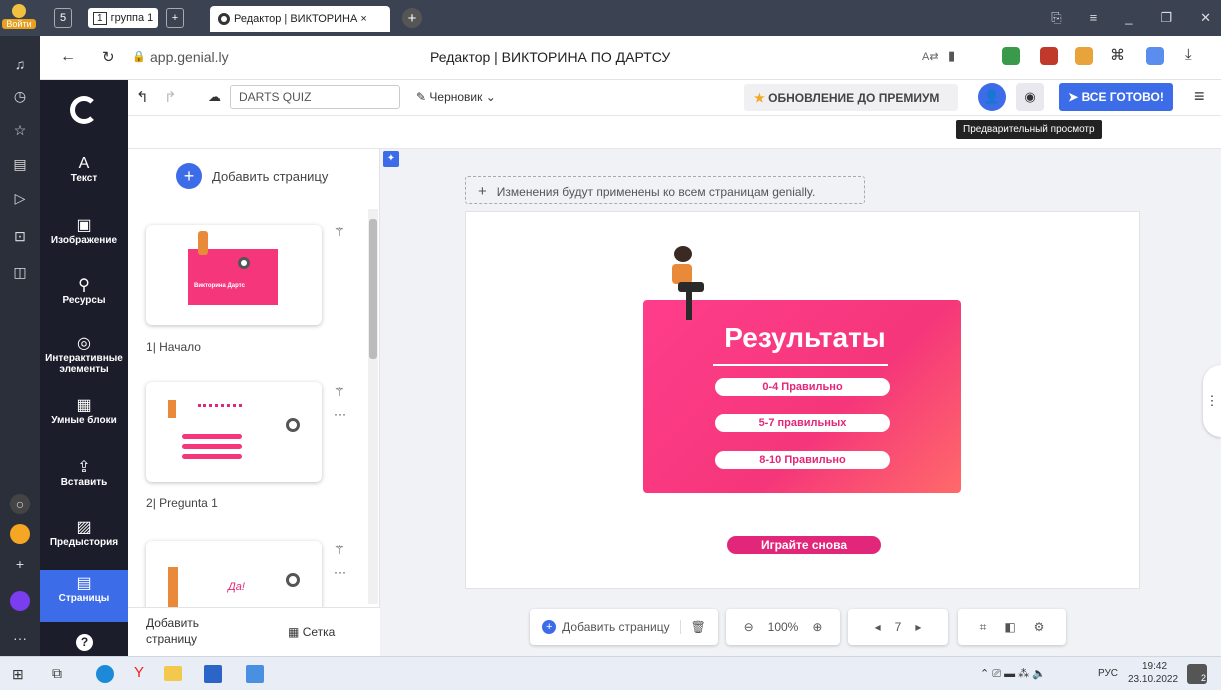 The width and height of the screenshot is (1221, 690). Describe the element at coordinates (983, 627) in the screenshot. I see `fit-screen-icon: ⌗` at that location.